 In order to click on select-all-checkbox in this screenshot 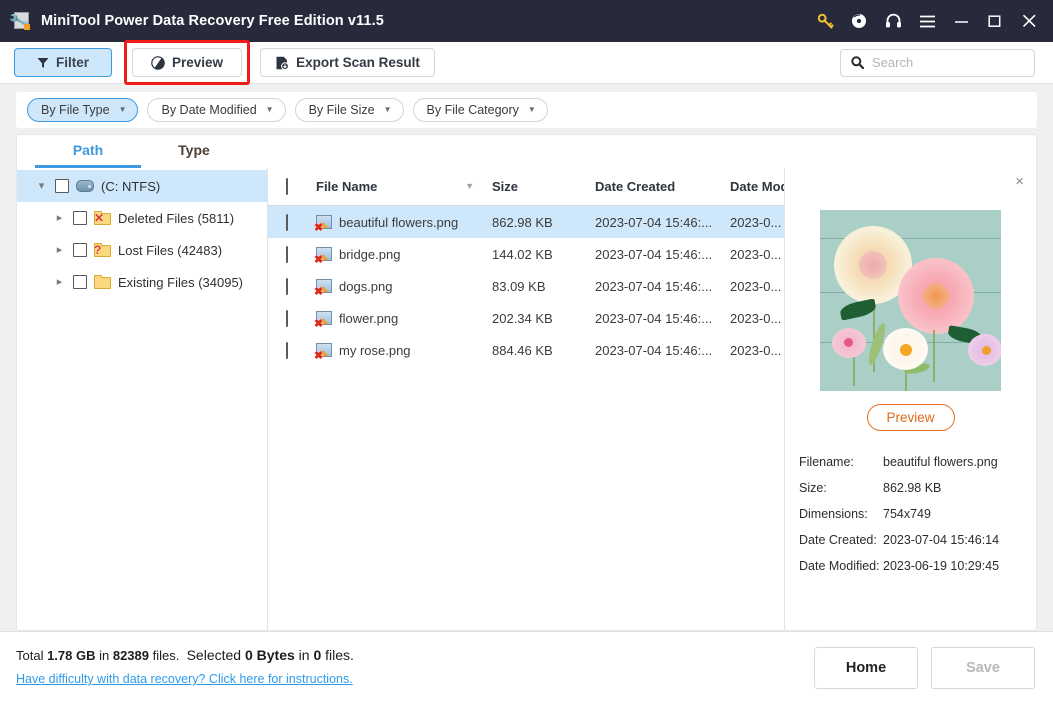, I will do `click(287, 186)`.